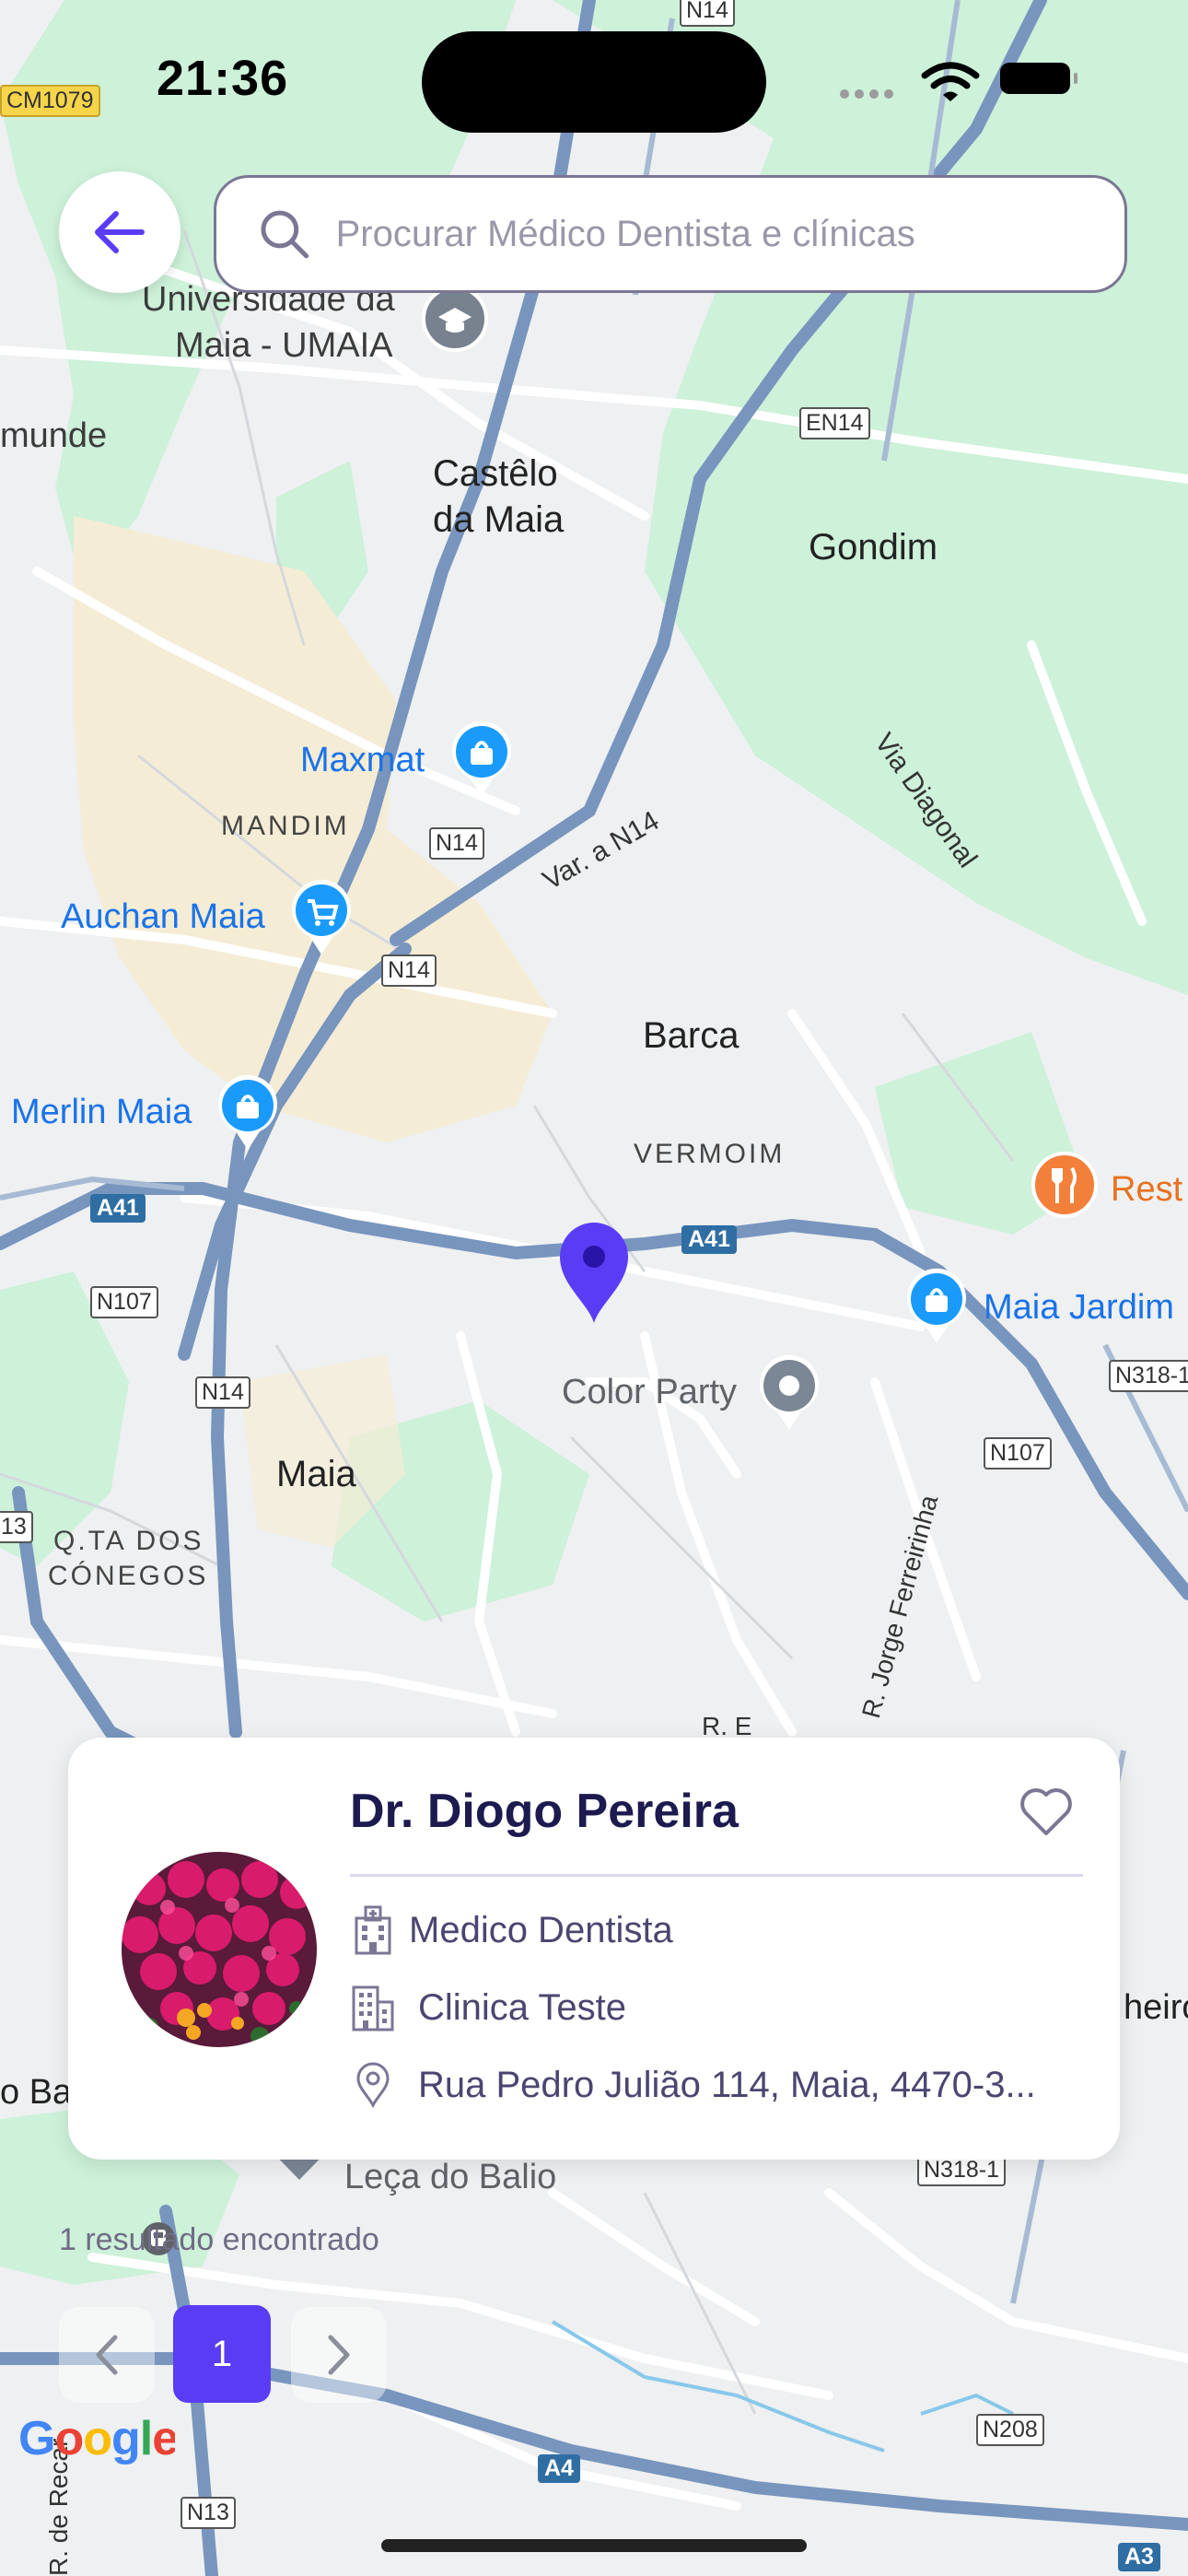 This screenshot has width=1188, height=2576. Describe the element at coordinates (223, 78) in the screenshot. I see `status-time: 21:36` at that location.